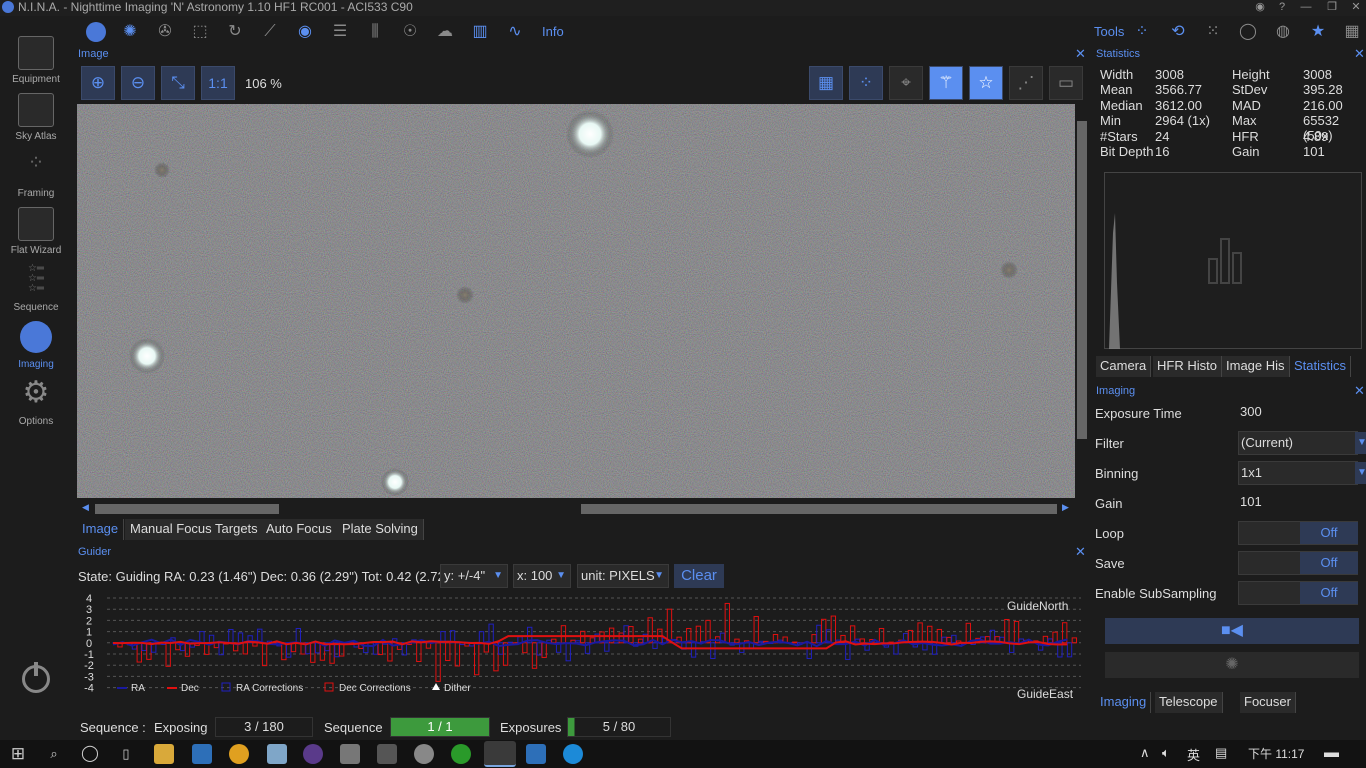 The image size is (1366, 768). Describe the element at coordinates (178, 83) in the screenshot. I see `fit-icon: ⤡` at that location.